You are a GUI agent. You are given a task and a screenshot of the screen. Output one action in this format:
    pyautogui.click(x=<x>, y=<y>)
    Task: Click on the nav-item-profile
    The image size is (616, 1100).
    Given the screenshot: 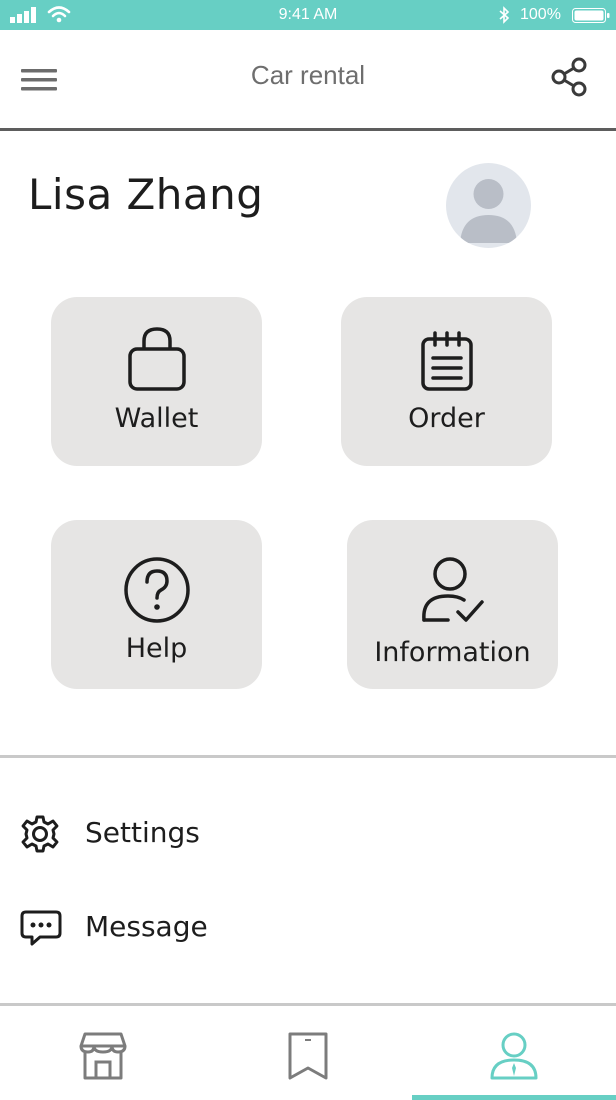 What is the action you would take?
    pyautogui.click(x=513, y=1053)
    